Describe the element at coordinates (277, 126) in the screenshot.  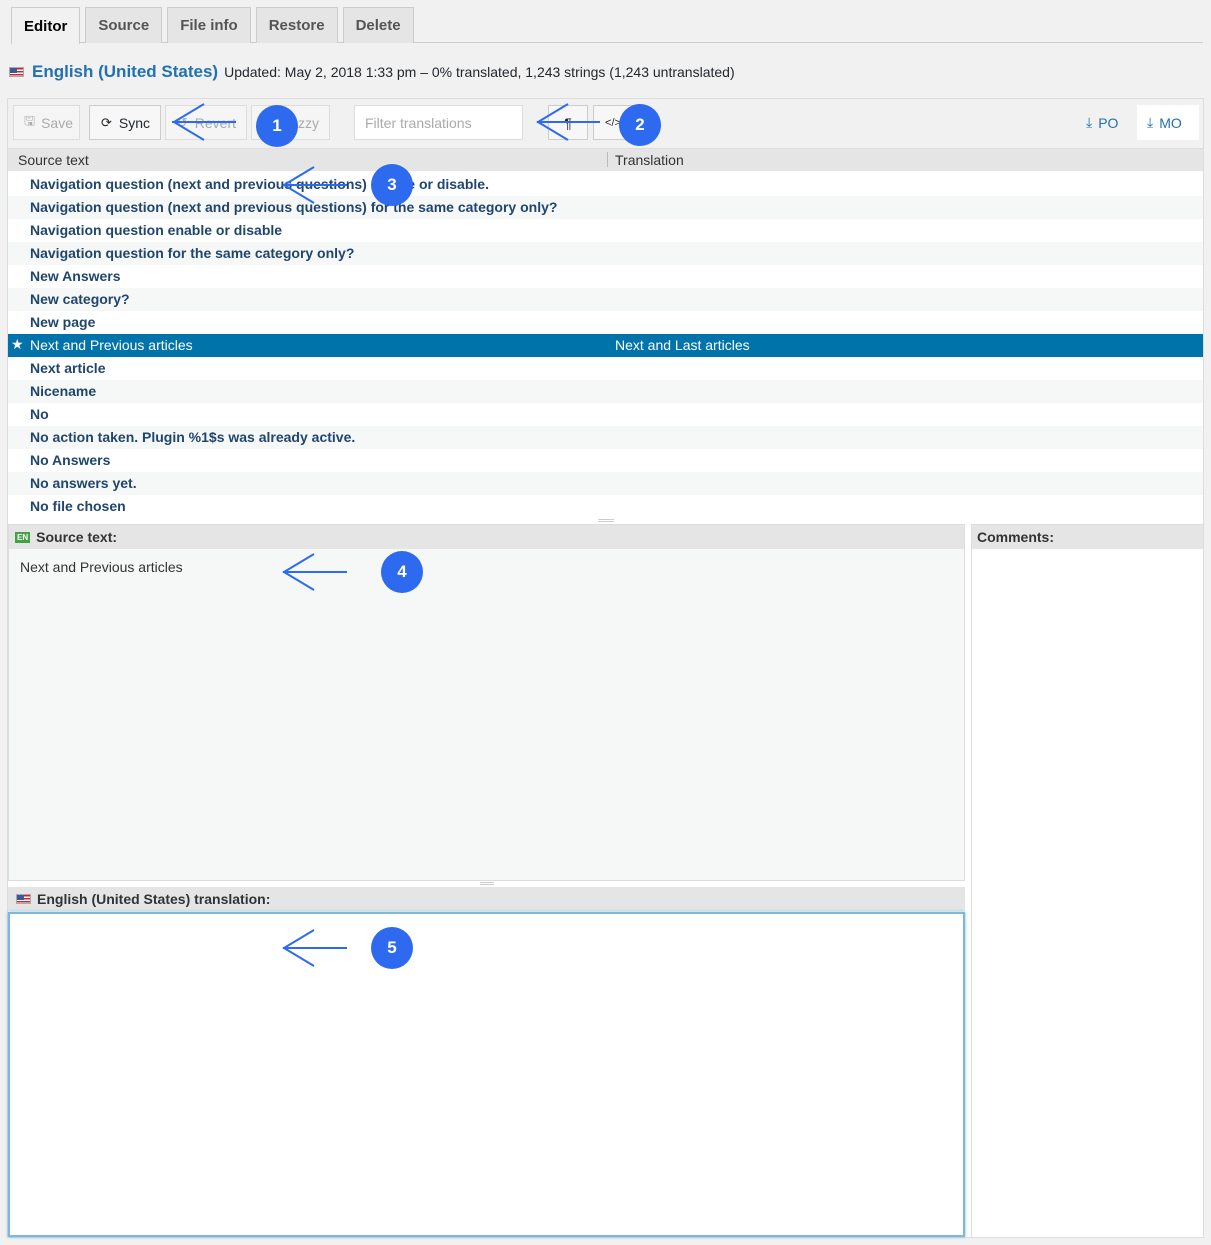
I see `callout-badge: 1` at that location.